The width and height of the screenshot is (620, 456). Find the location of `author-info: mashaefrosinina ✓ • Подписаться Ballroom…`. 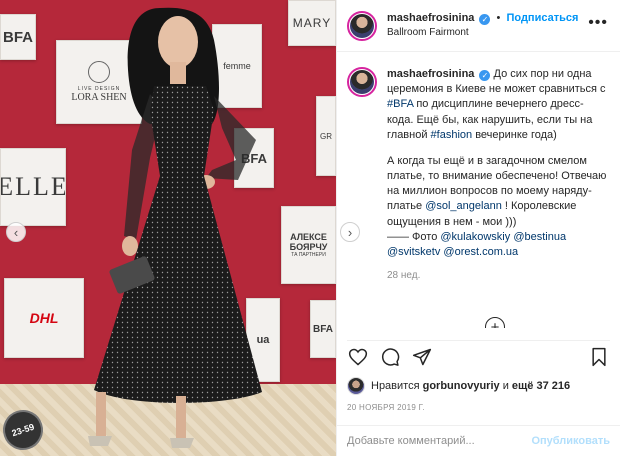

author-info: mashaefrosinina ✓ • Подписаться Ballroom… is located at coordinates (482, 25).